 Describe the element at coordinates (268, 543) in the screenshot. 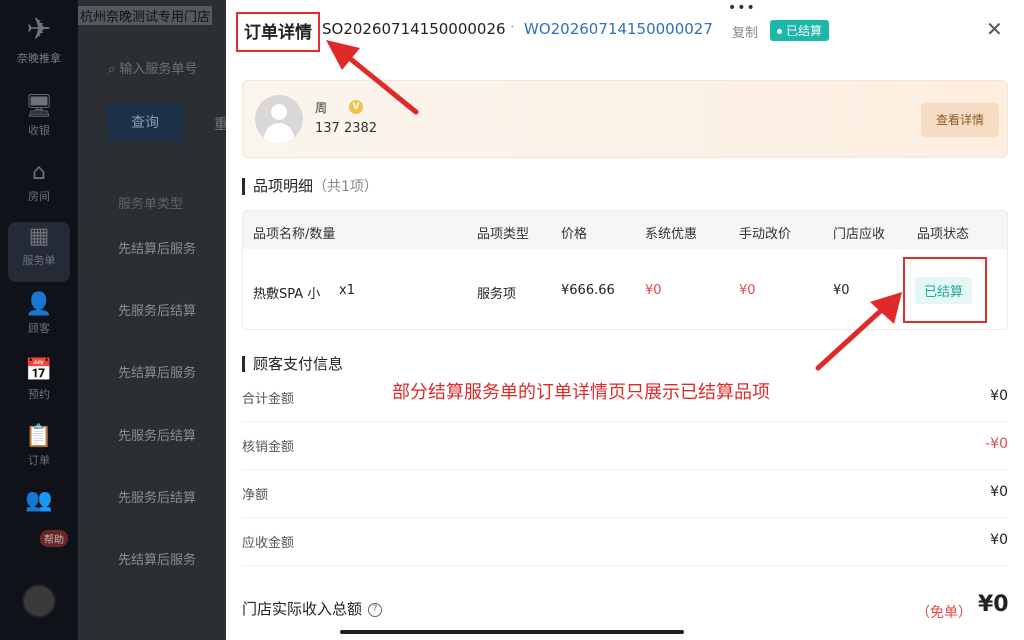

I see `payment-label: 应收金额` at that location.